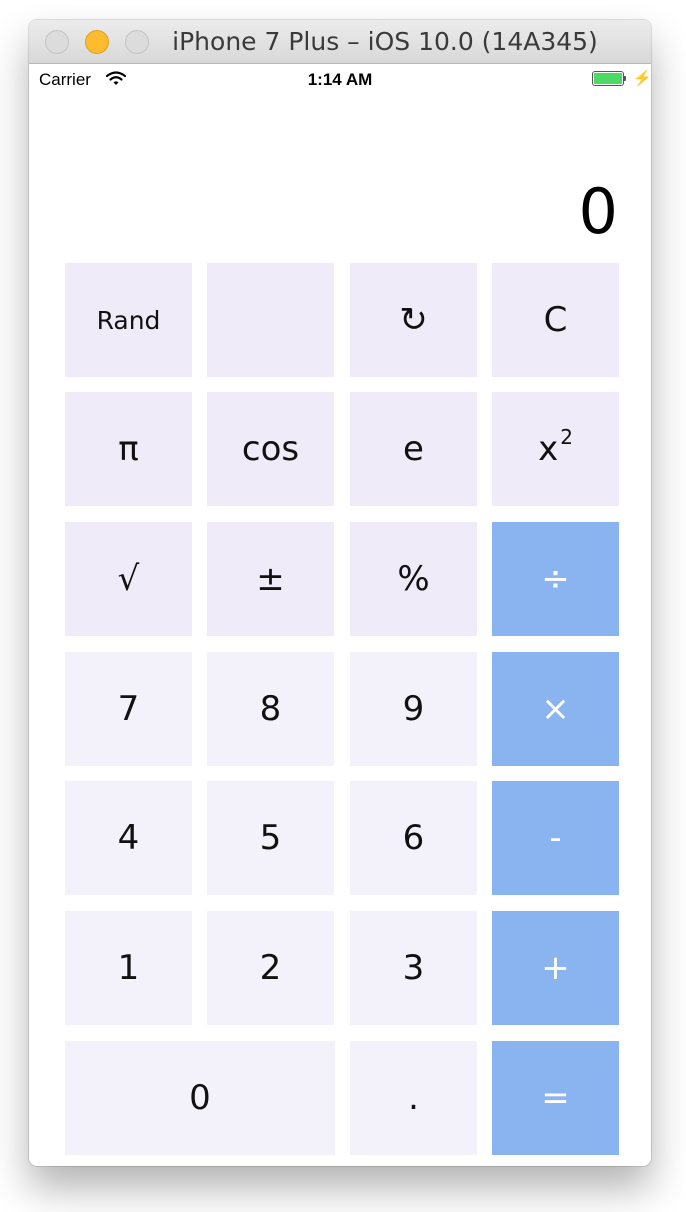 The height and width of the screenshot is (1212, 686). Describe the element at coordinates (270, 838) in the screenshot. I see `digit-5-button: 5` at that location.